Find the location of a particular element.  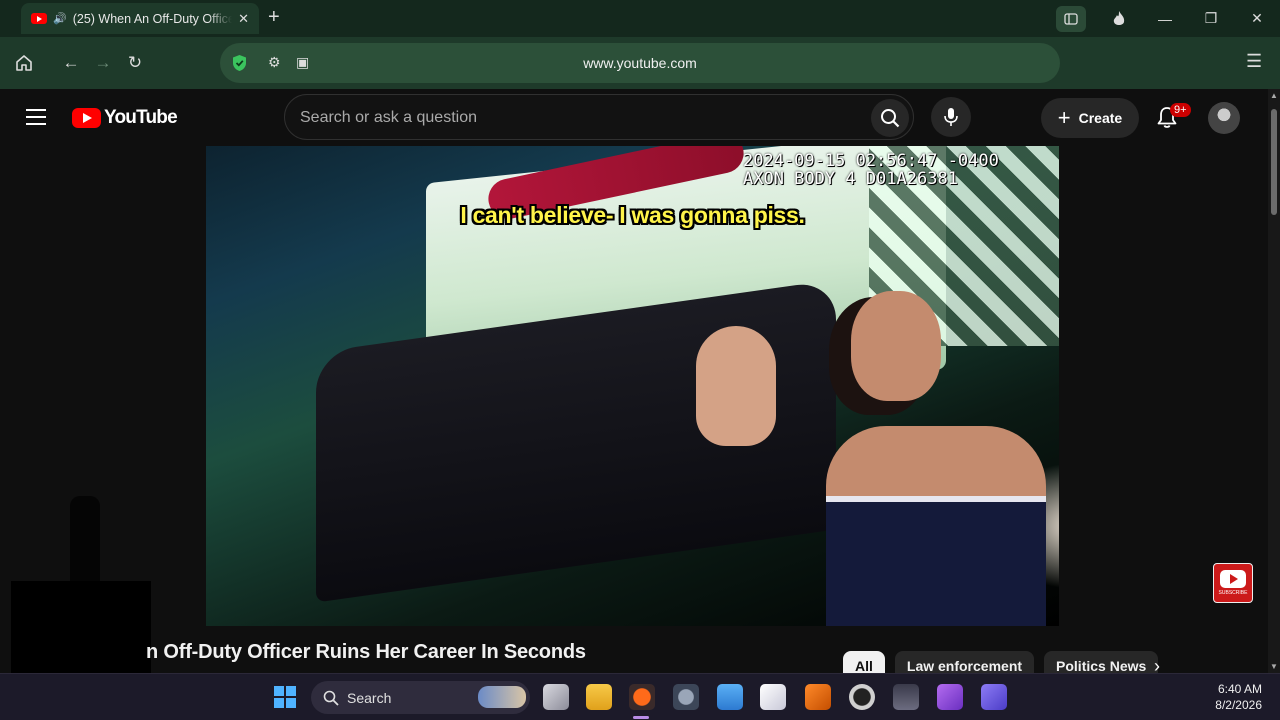

paint-icon is located at coordinates (773, 697).